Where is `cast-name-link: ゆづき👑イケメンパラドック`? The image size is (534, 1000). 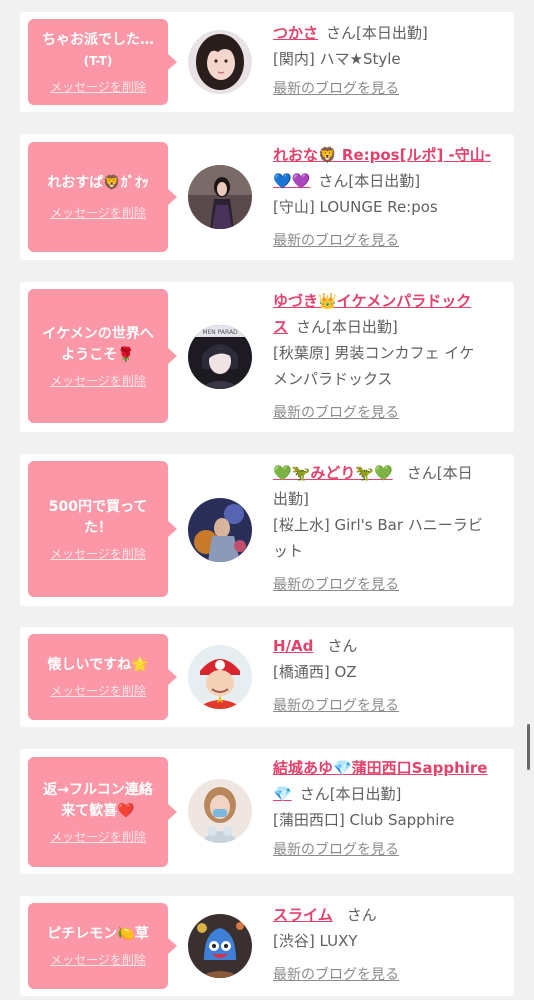 cast-name-link: ゆづき👑イケメンパラドック is located at coordinates (372, 301).